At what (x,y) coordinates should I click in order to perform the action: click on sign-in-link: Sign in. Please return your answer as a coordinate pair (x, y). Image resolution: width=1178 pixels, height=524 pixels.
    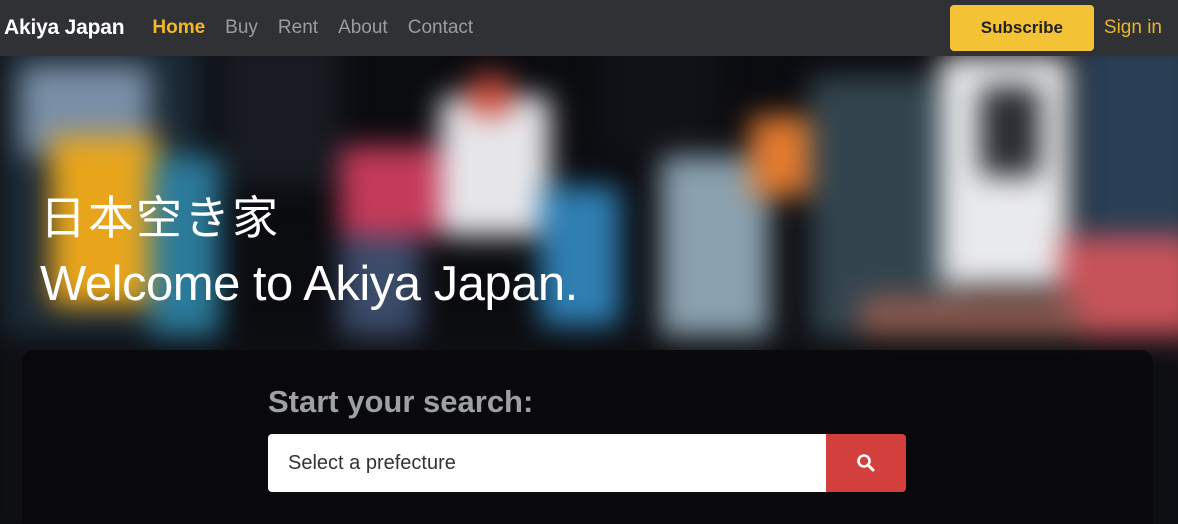
    Looking at the image, I should click on (1133, 28).